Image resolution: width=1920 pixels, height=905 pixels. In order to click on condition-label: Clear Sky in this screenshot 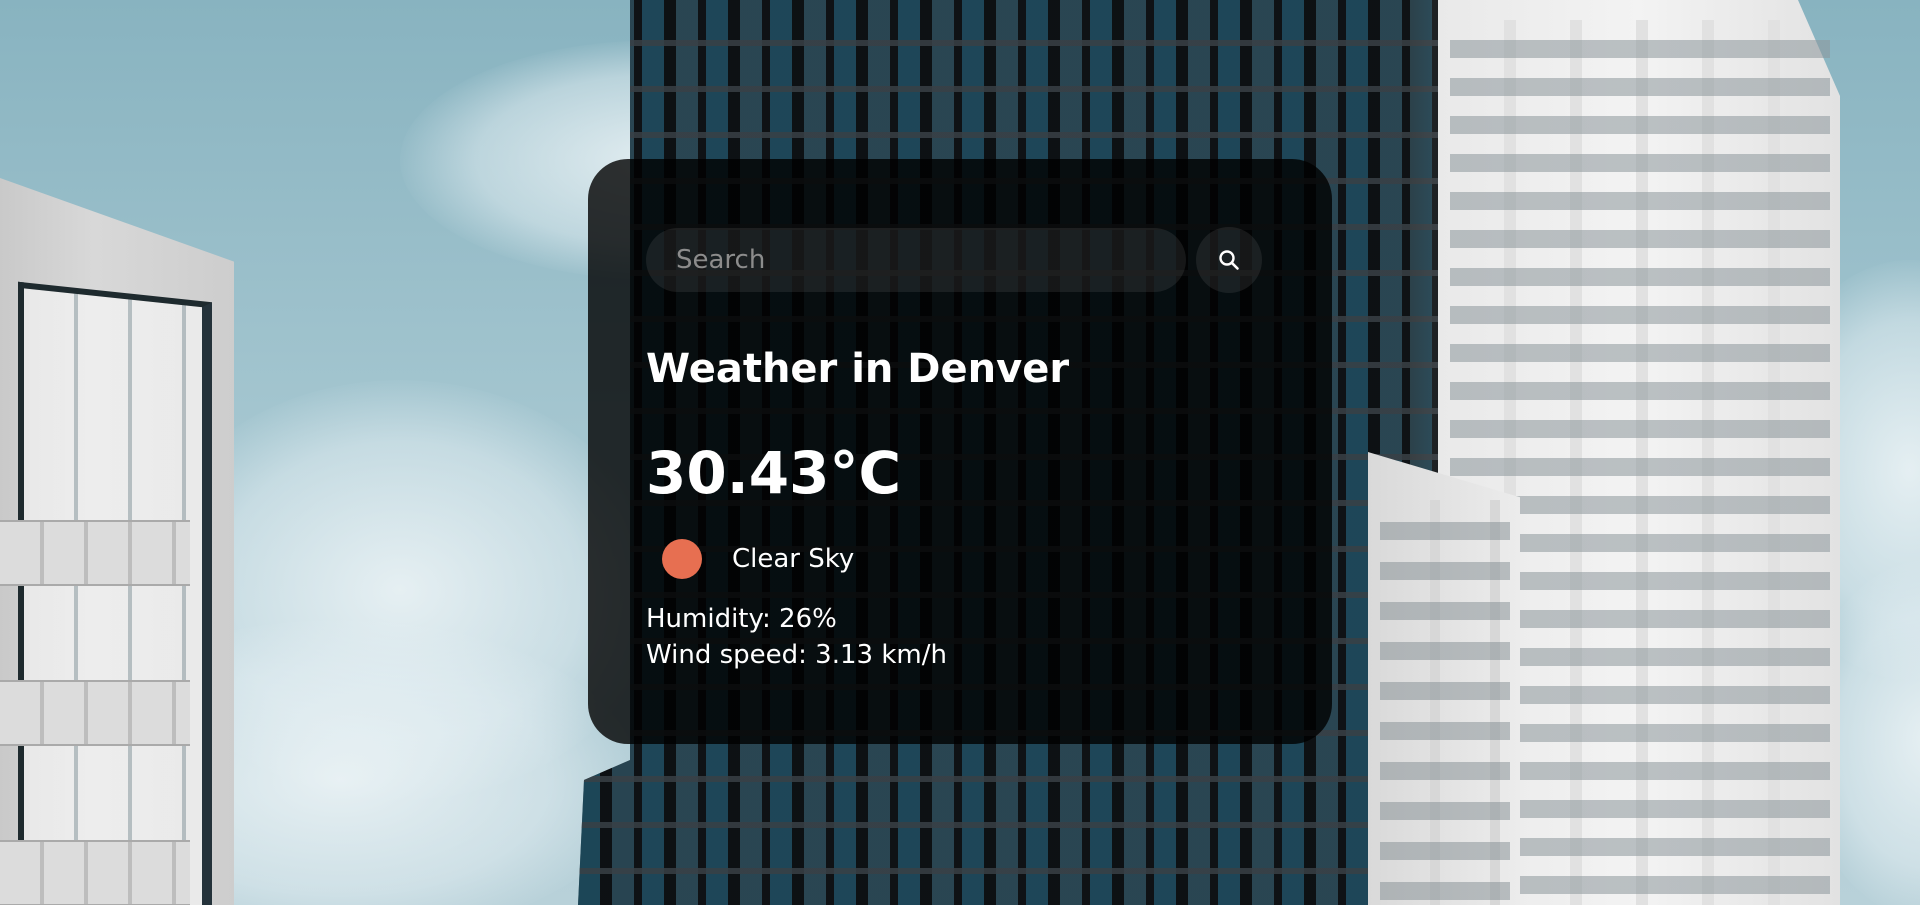, I will do `click(793, 558)`.